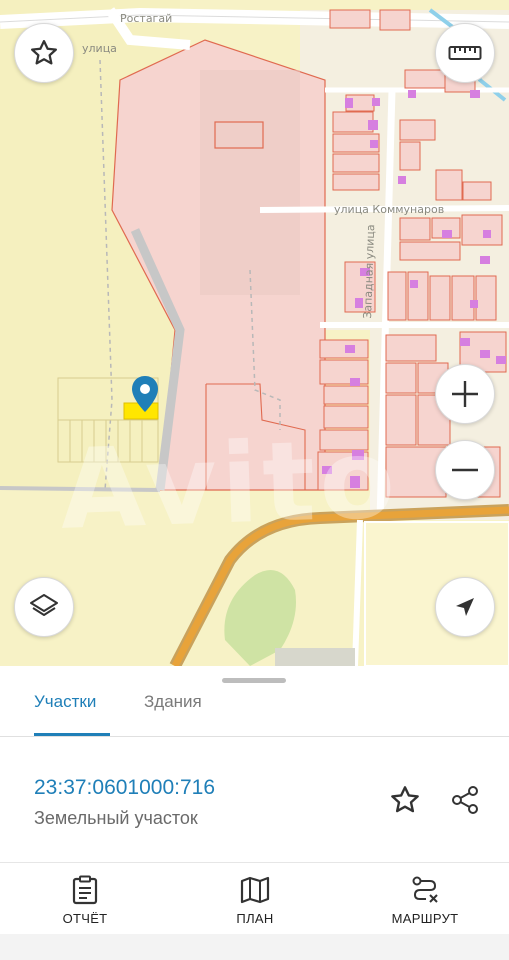 This screenshot has width=509, height=960. What do you see at coordinates (146, 18) in the screenshot?
I see `street-label-rostagai: Ростагай` at bounding box center [146, 18].